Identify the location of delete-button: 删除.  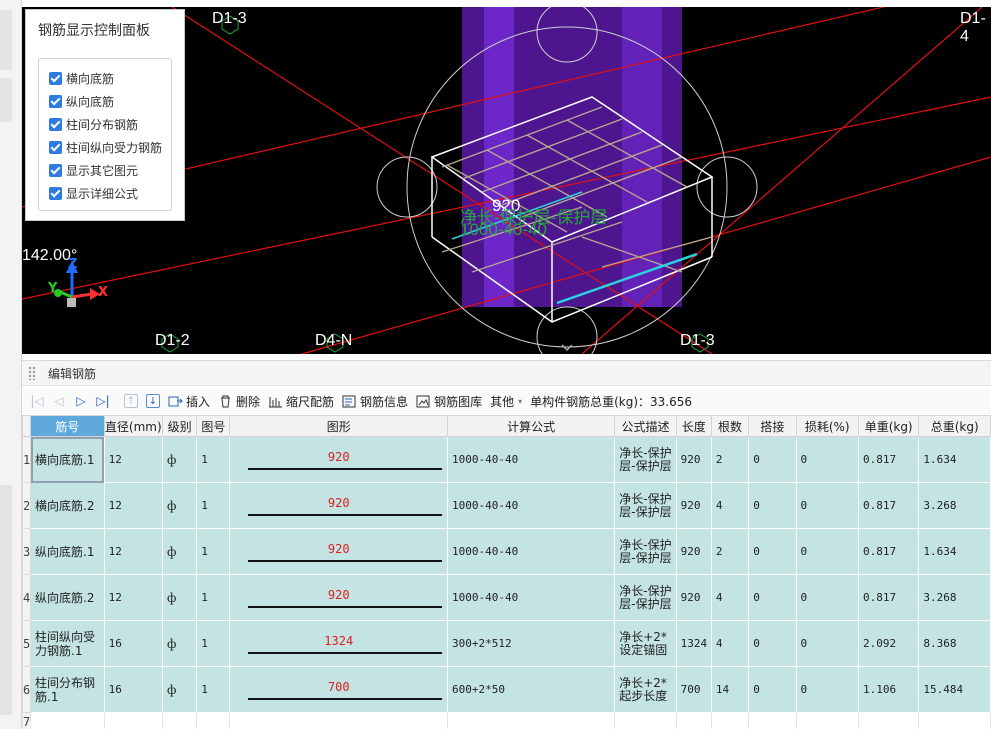
(239, 401).